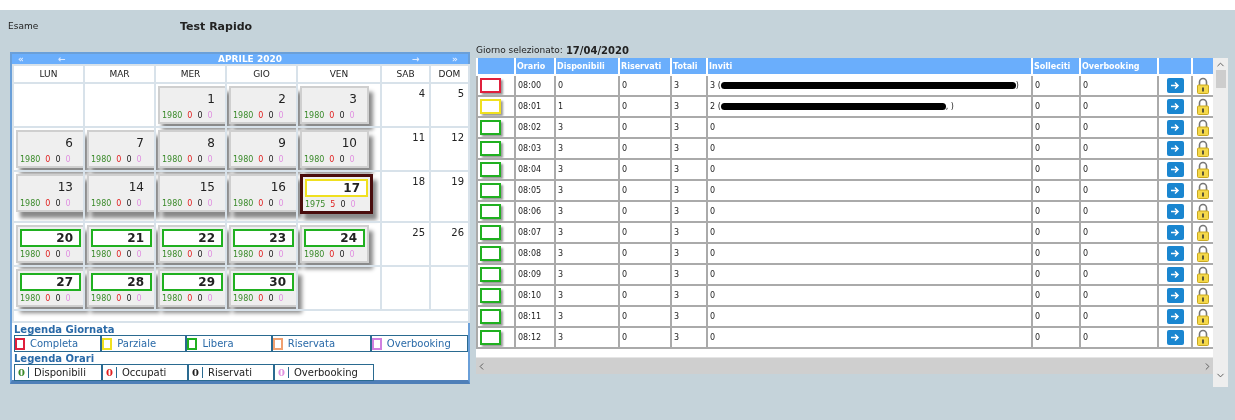 The height and width of the screenshot is (420, 1235). What do you see at coordinates (192, 105) in the screenshot?
I see `day-card: 1 1980 0 0 0` at bounding box center [192, 105].